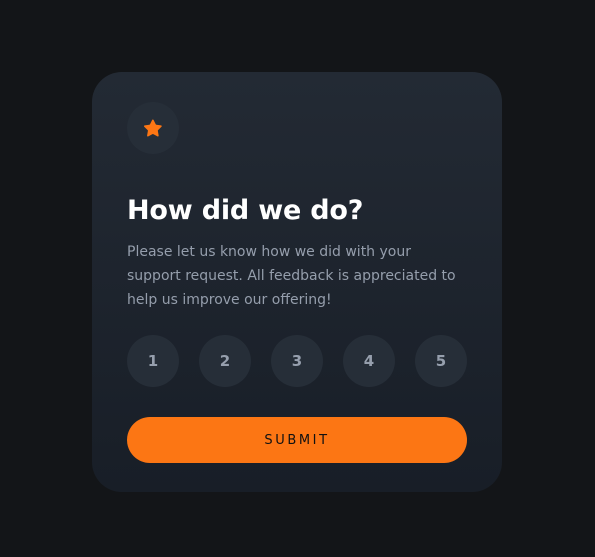 The height and width of the screenshot is (557, 595). I want to click on rating-button-2: 2, so click(225, 361).